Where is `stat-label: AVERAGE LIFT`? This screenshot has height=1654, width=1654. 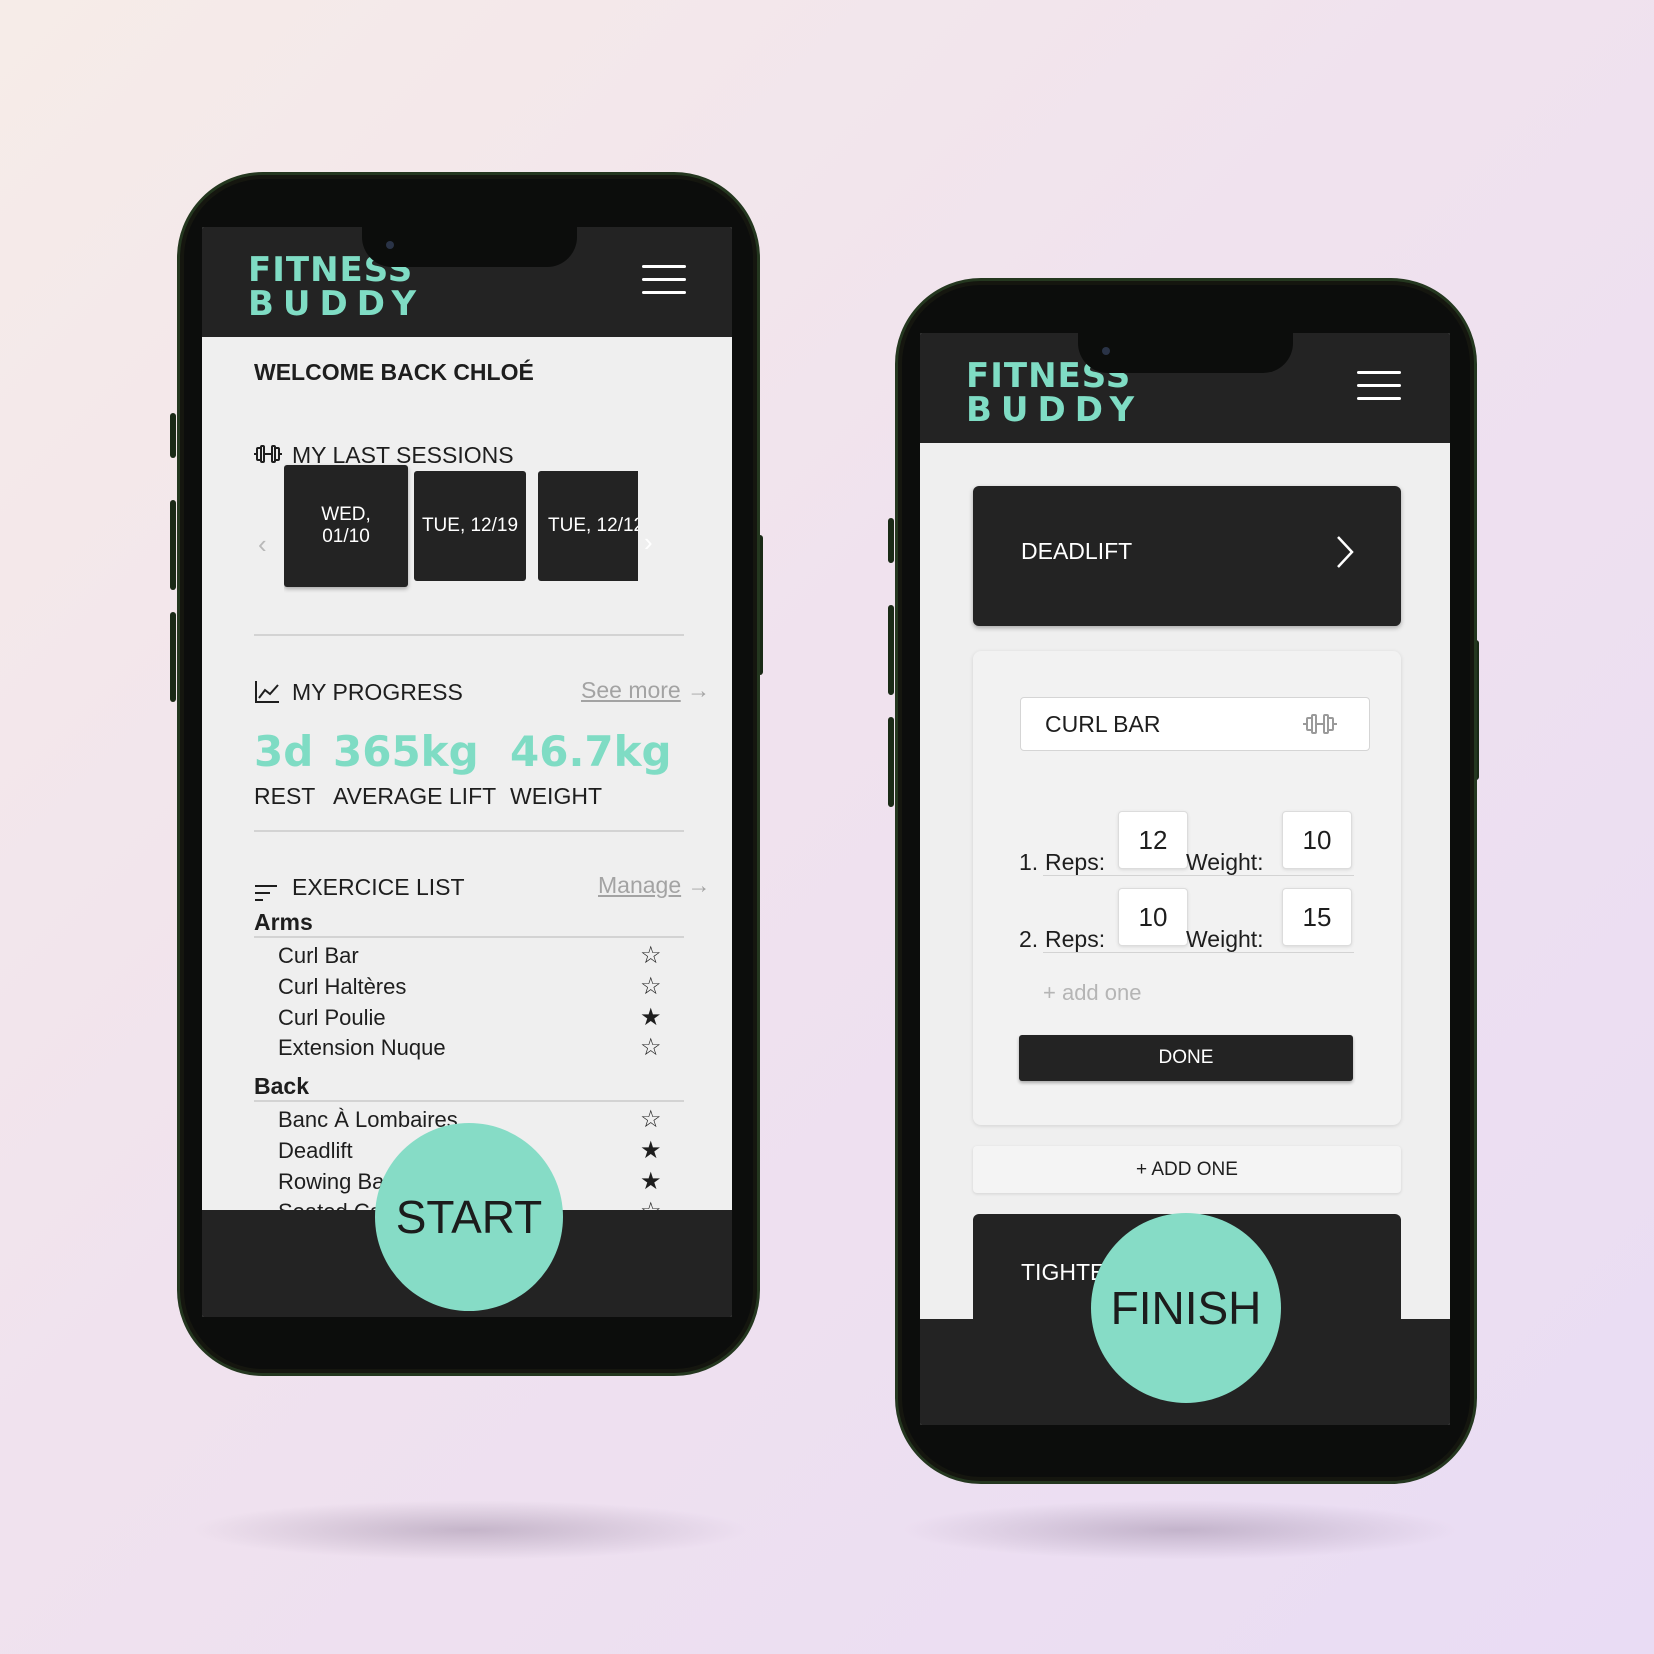
stat-label: AVERAGE LIFT is located at coordinates (415, 796).